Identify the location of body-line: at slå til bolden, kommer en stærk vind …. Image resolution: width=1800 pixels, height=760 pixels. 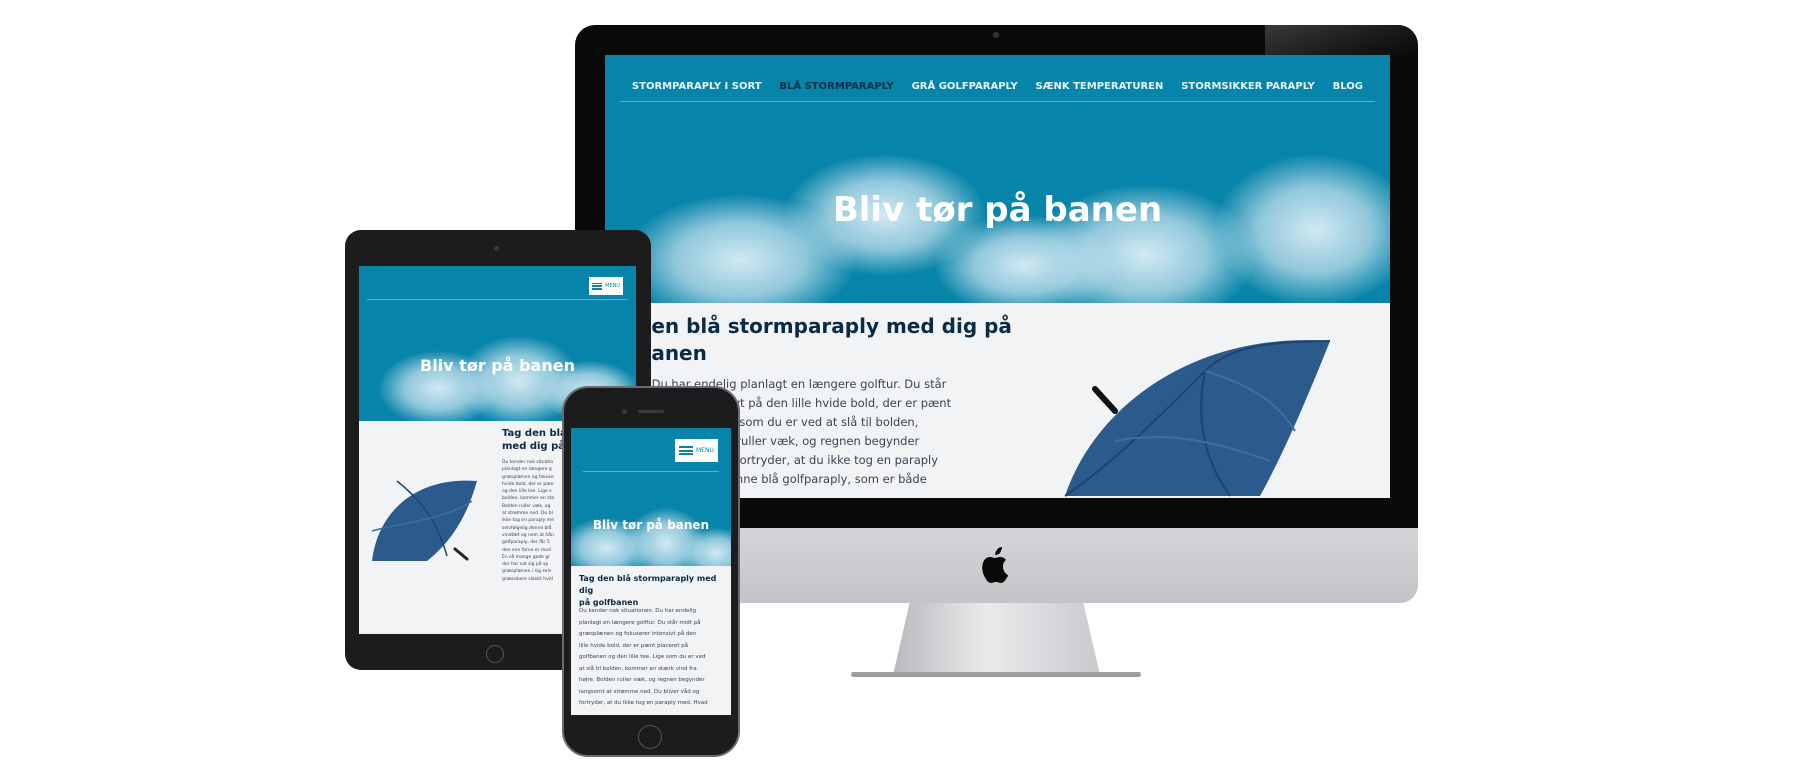
(638, 668).